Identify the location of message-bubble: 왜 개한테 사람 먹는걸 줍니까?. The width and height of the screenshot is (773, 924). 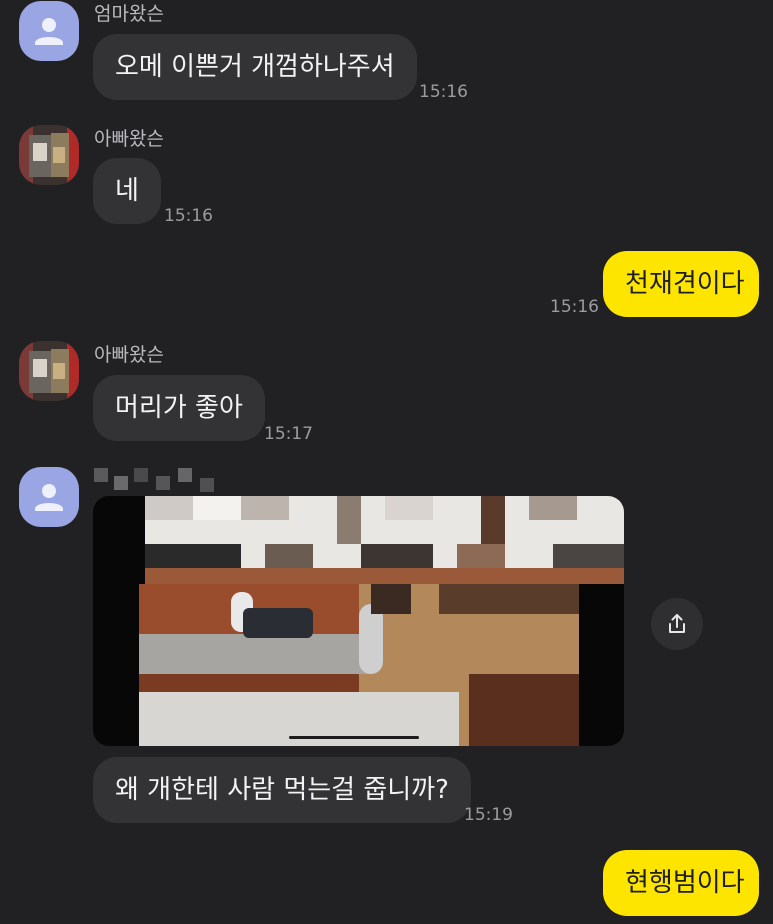
(282, 790).